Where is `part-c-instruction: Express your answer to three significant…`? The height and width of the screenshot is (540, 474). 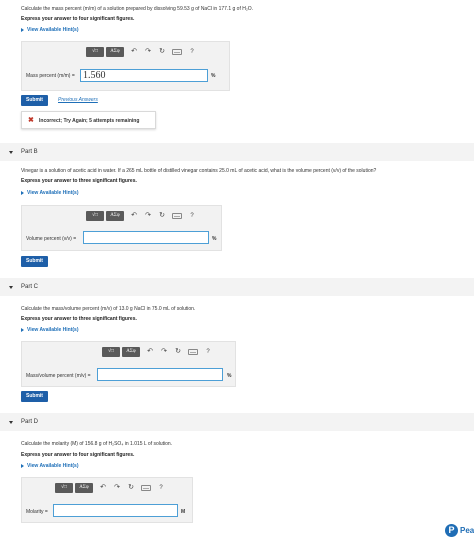
part-c-instruction: Express your answer to three significant… is located at coordinates (79, 319).